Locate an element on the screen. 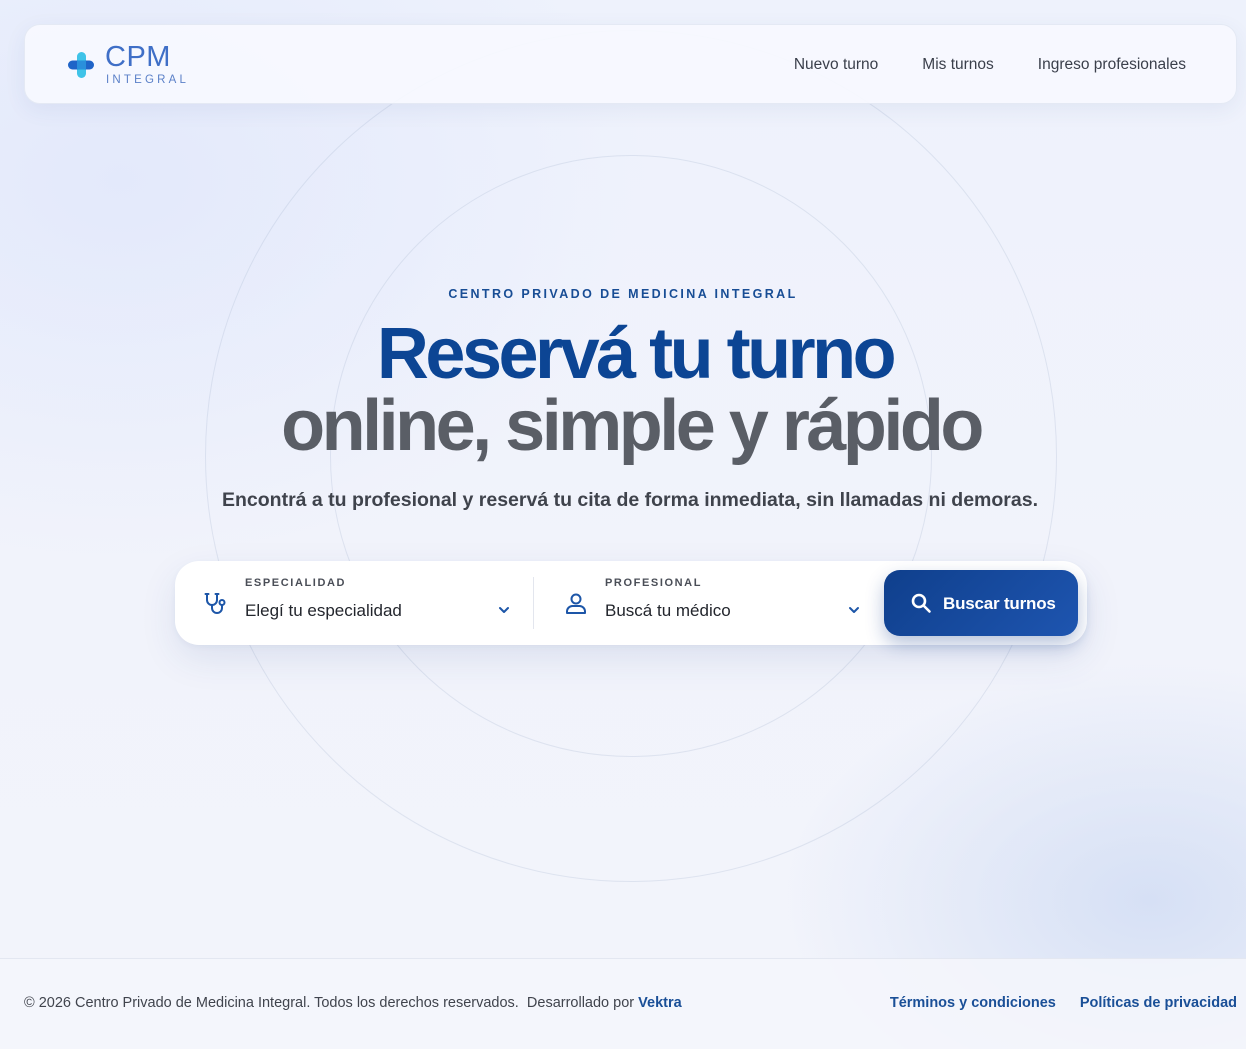 Image resolution: width=1246 pixels, height=1049 pixels. nav-mis-turnos: Mis turnos is located at coordinates (958, 65).